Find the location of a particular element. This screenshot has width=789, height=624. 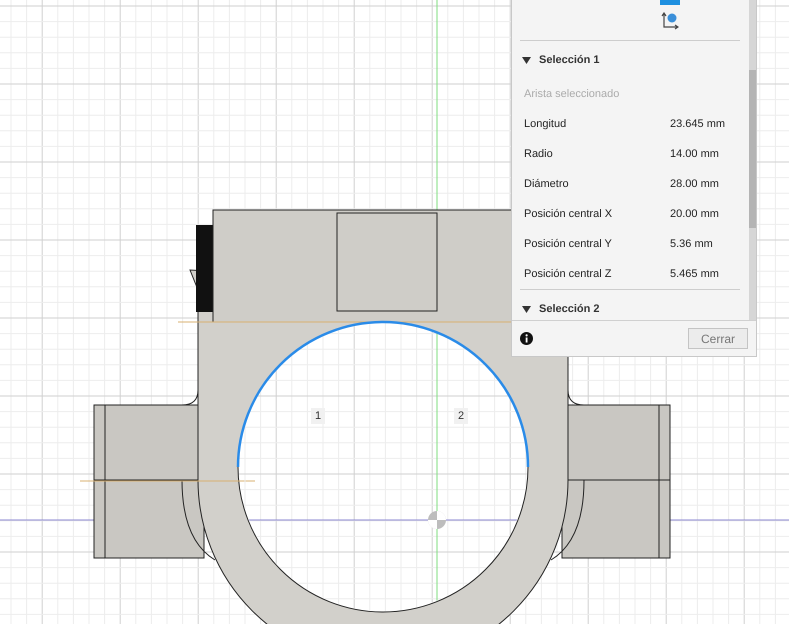

selection-marker: 1 is located at coordinates (318, 416).